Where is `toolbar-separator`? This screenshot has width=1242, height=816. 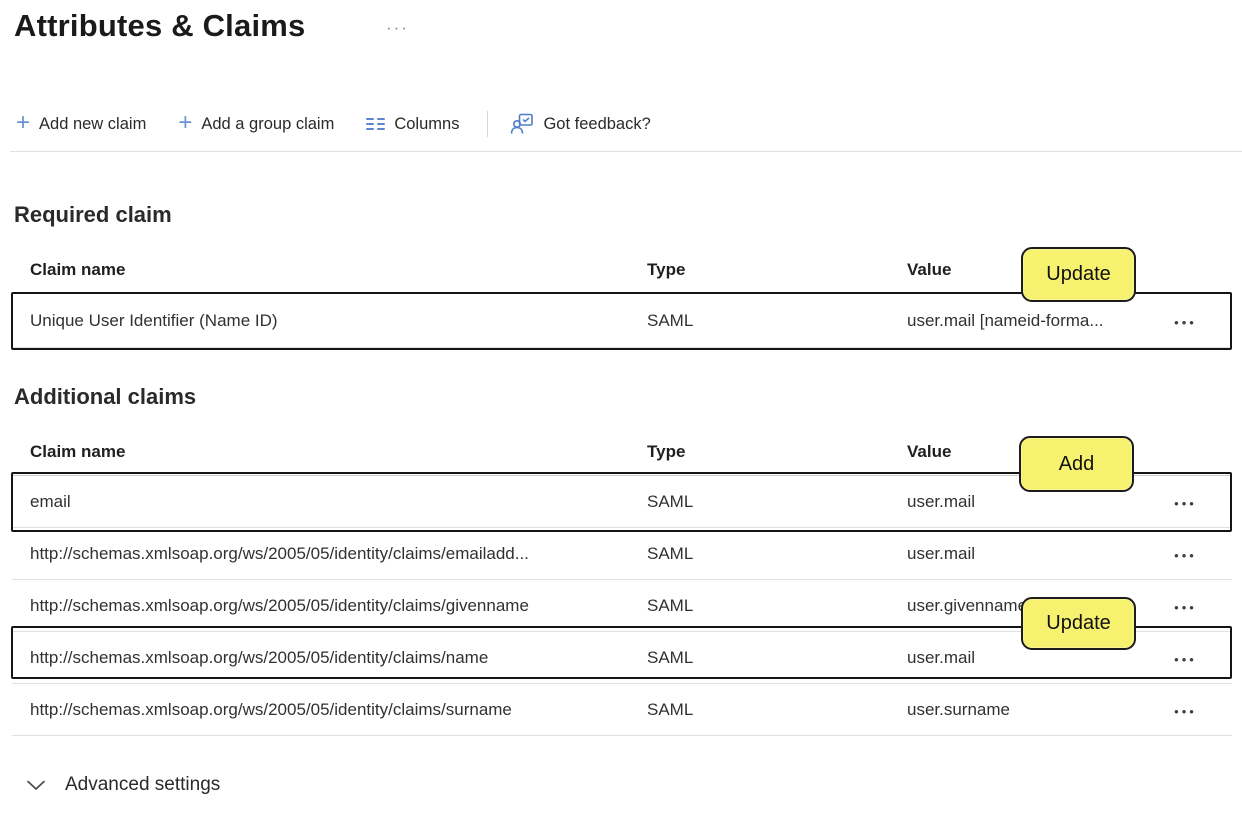
toolbar-separator is located at coordinates (626, 151).